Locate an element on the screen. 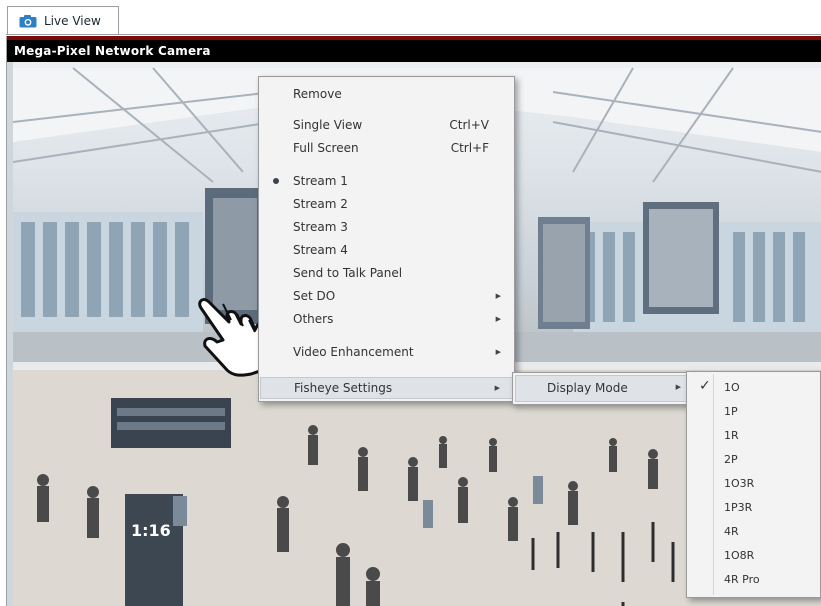 This screenshot has width=821, height=606. display-mode-1r: 1R is located at coordinates (753, 435).